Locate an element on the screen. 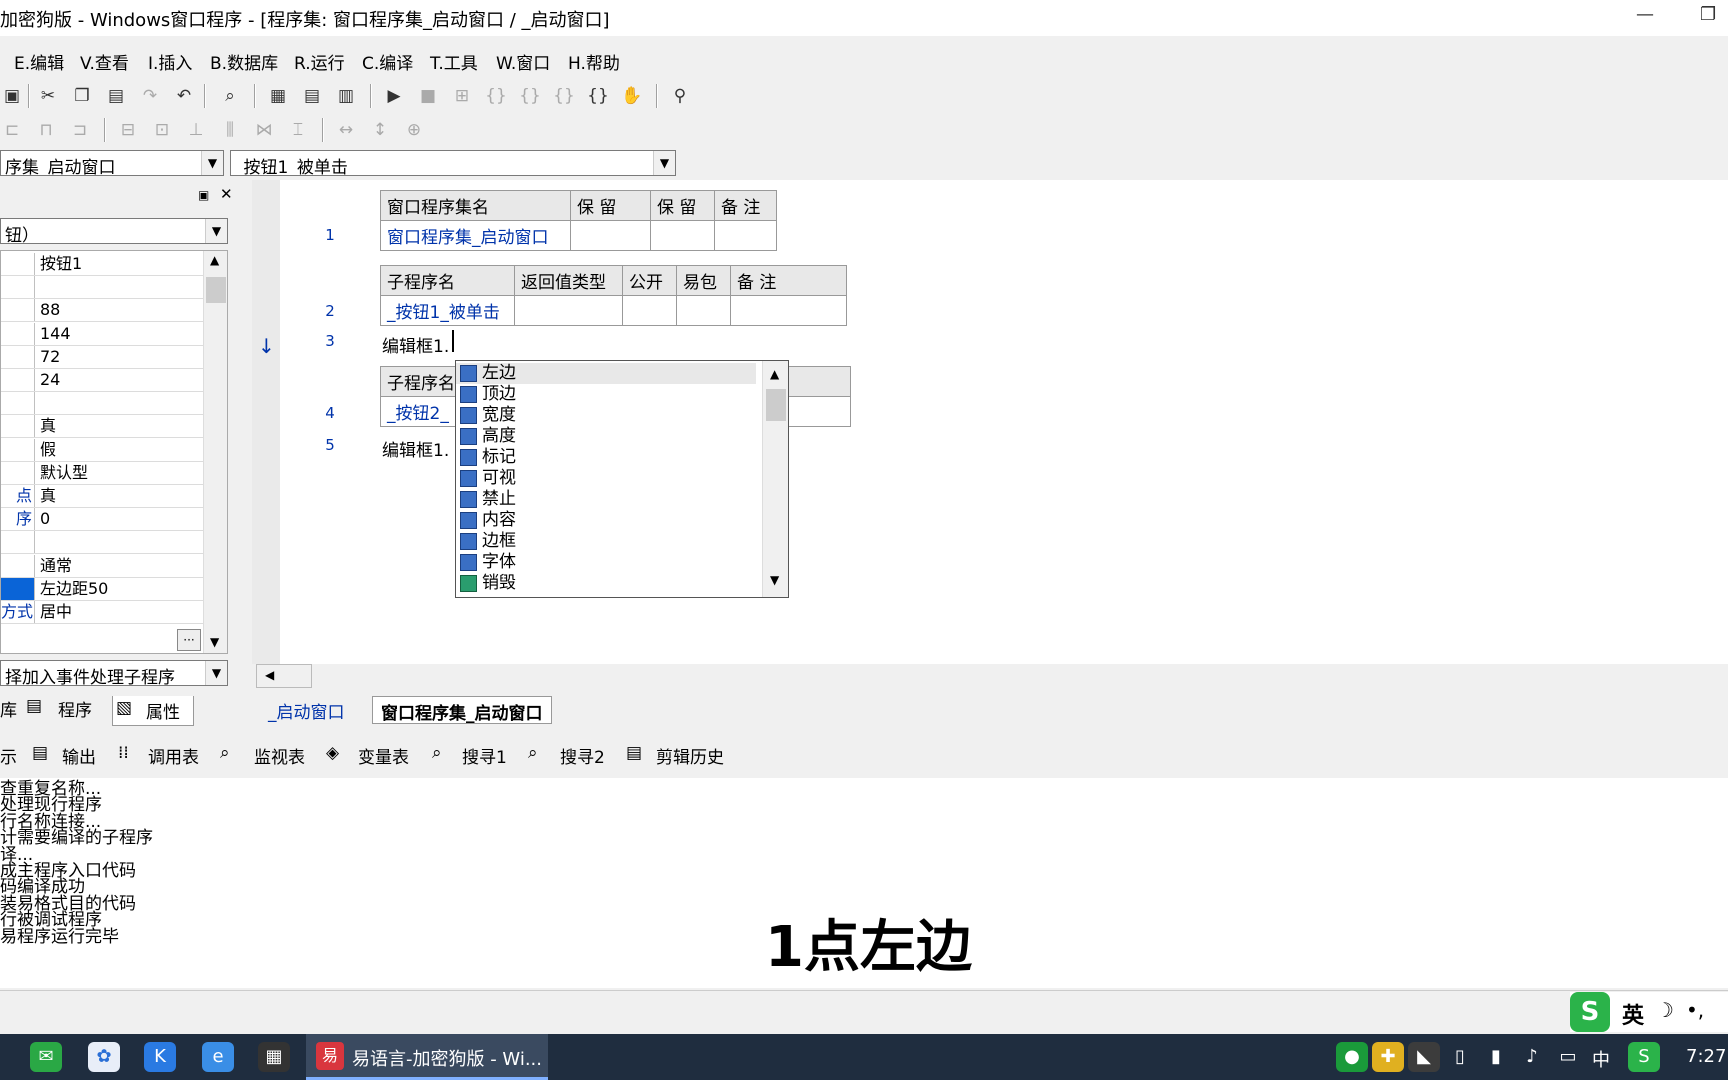 The height and width of the screenshot is (1080, 1728). property-value: 88 is located at coordinates (120, 310).